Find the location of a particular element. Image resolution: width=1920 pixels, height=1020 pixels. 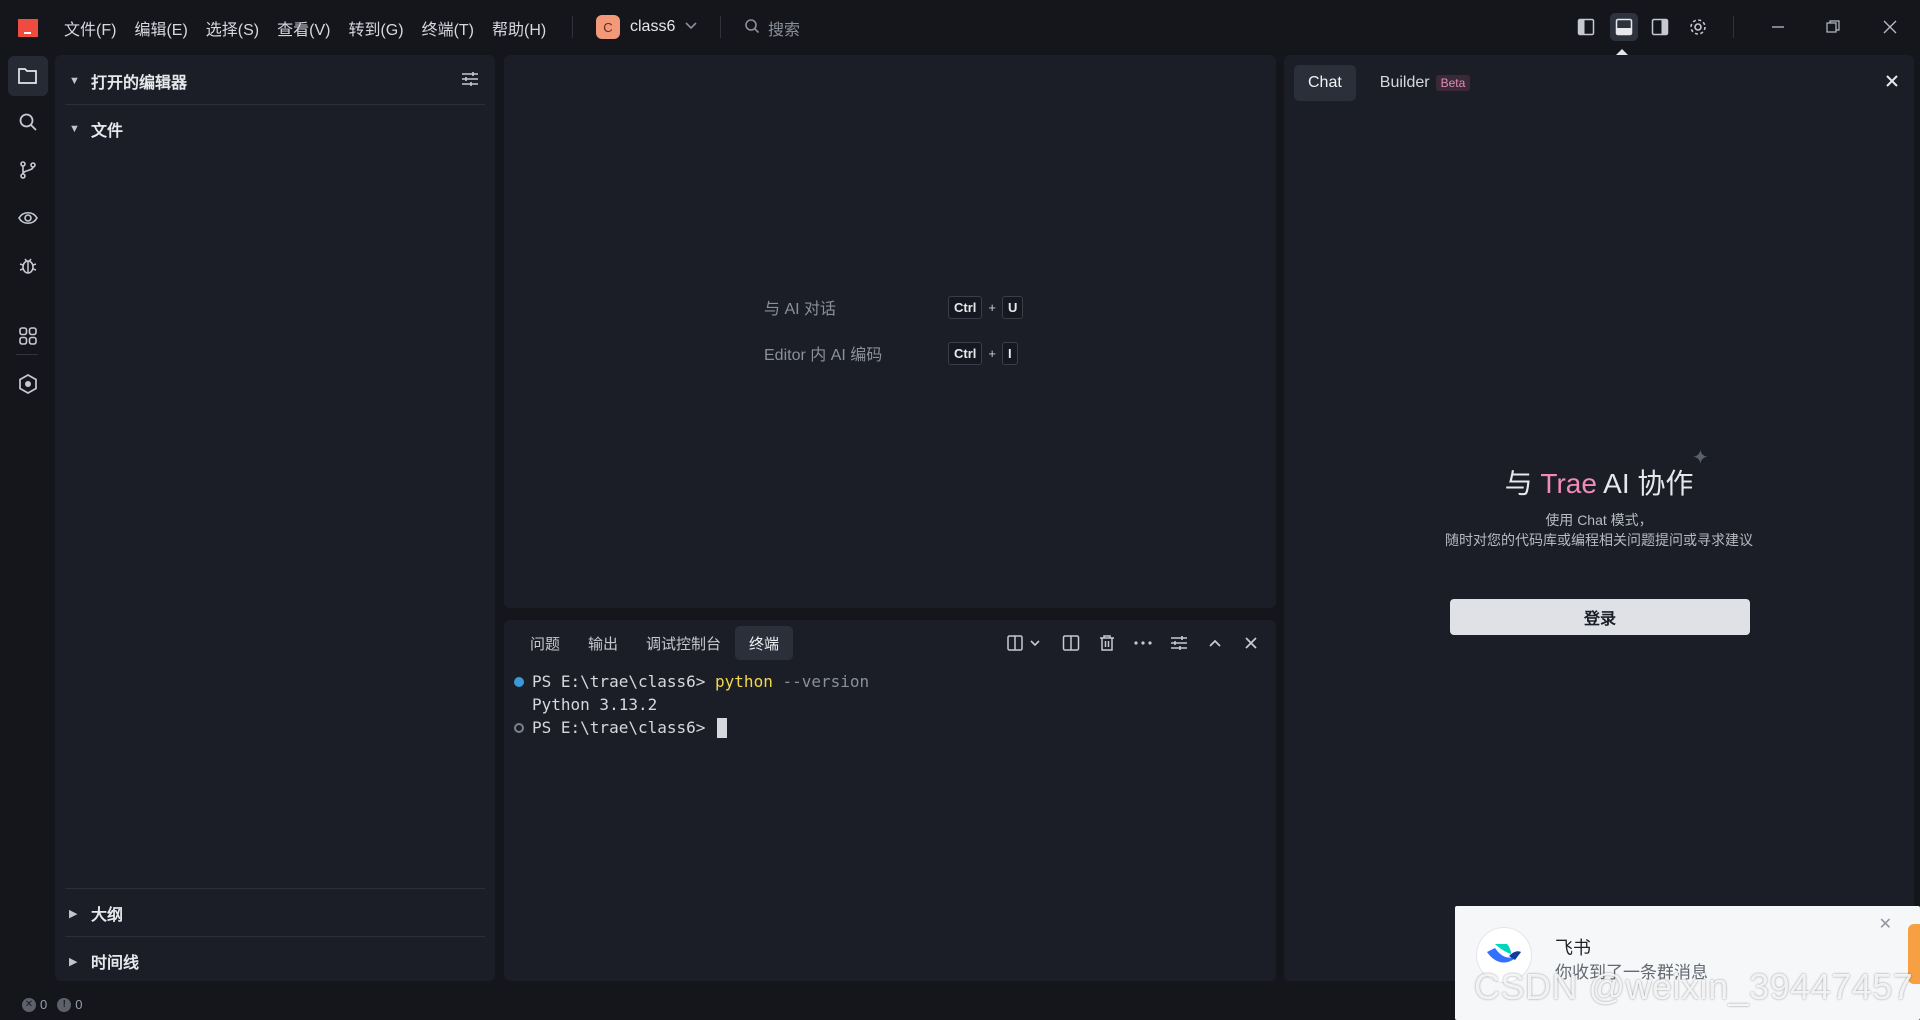

menu-edit: 编辑(E) is located at coordinates (160, 28).